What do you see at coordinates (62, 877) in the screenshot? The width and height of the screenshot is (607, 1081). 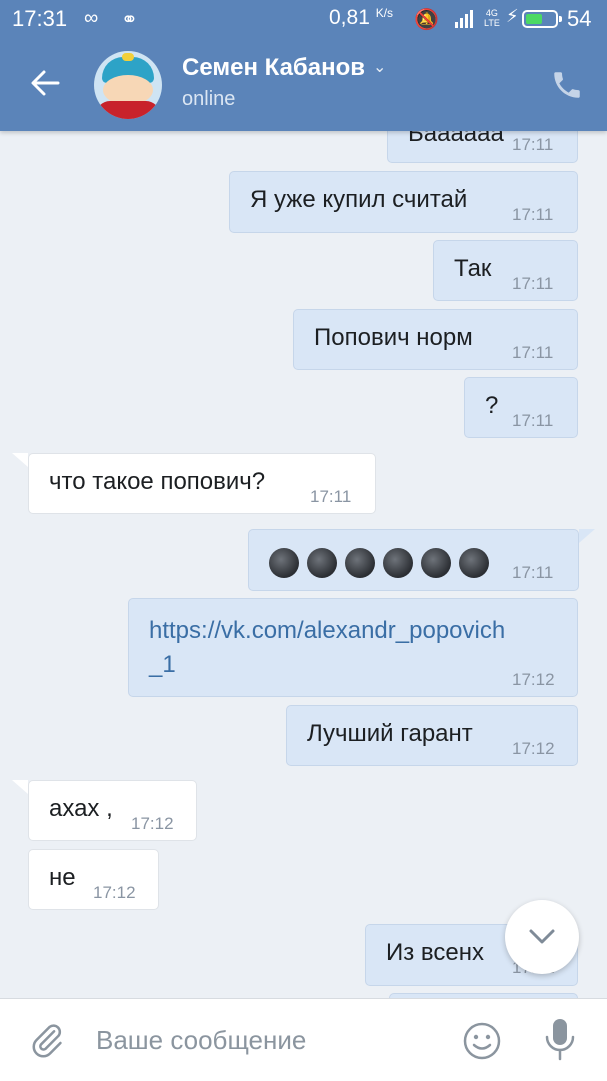 I see `message-text: не` at bounding box center [62, 877].